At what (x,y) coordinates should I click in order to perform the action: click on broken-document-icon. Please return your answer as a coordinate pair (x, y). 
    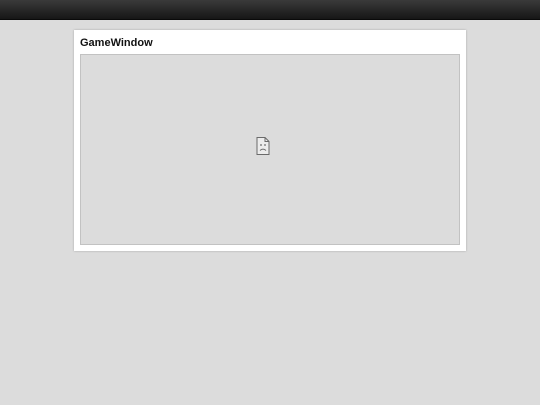
    Looking at the image, I should click on (263, 146).